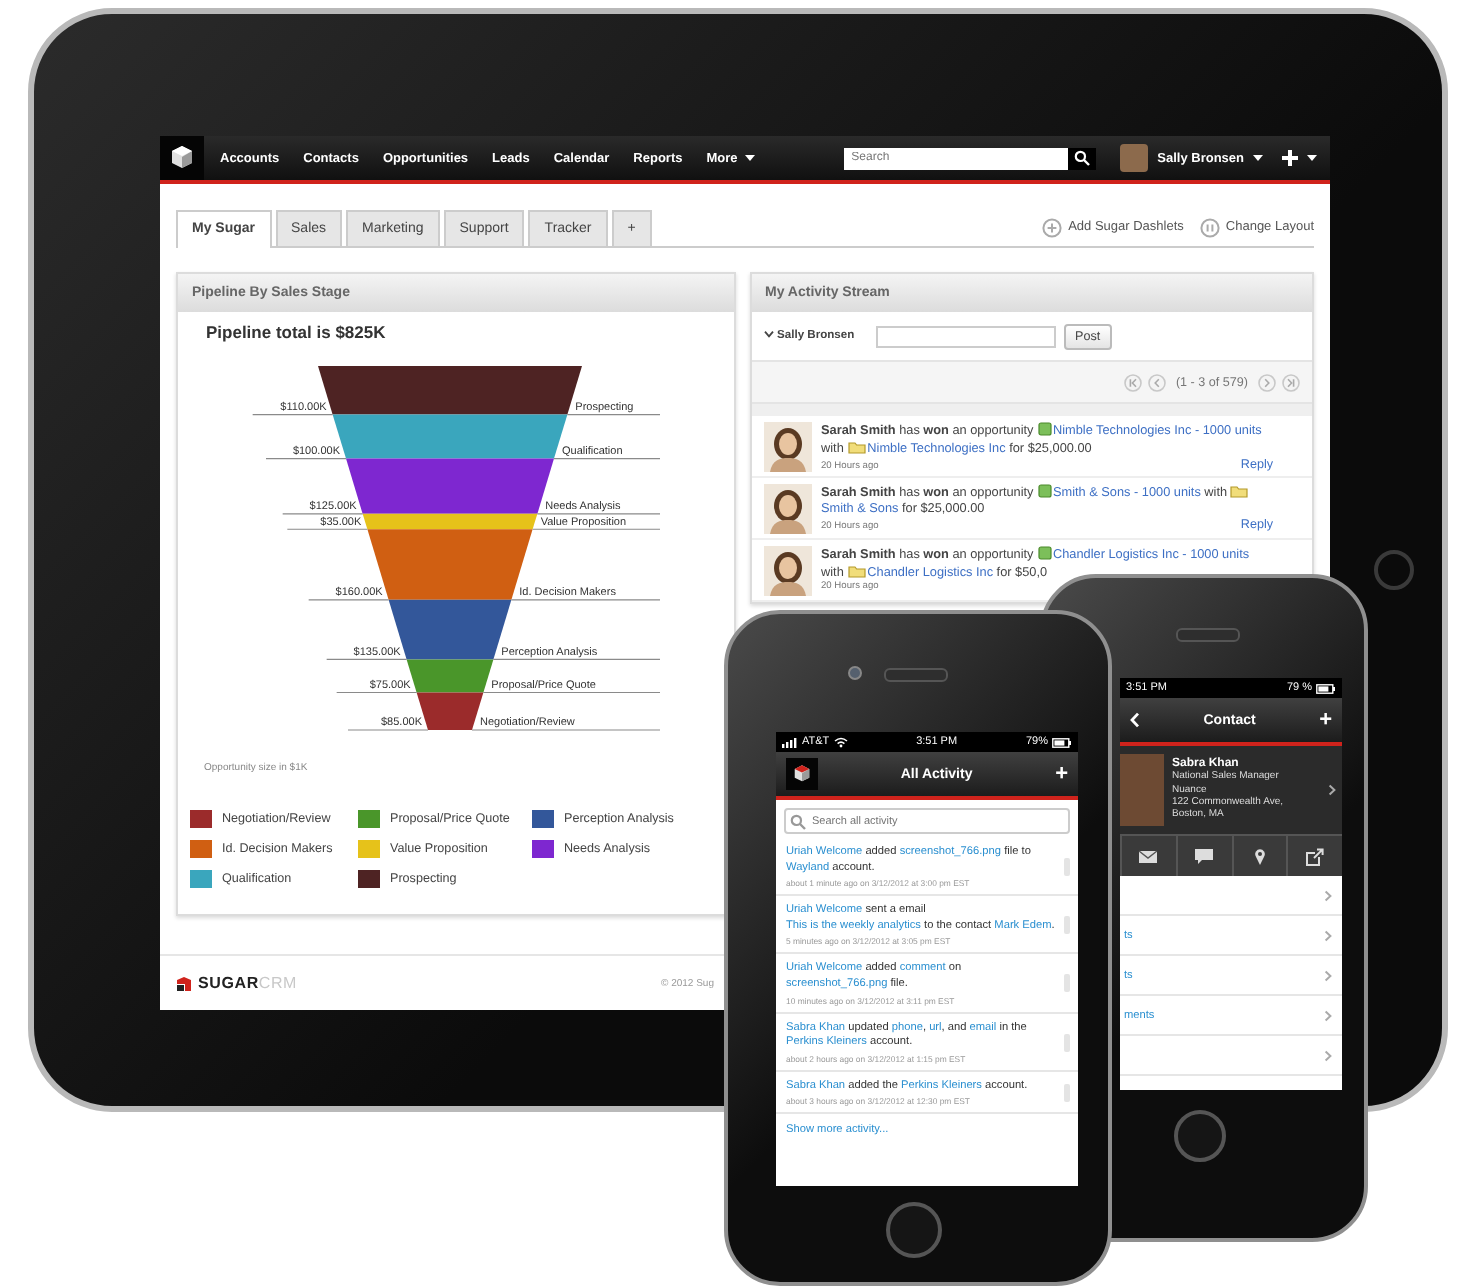  Describe the element at coordinates (1132, 382) in the screenshot. I see `first-page-icon` at that location.